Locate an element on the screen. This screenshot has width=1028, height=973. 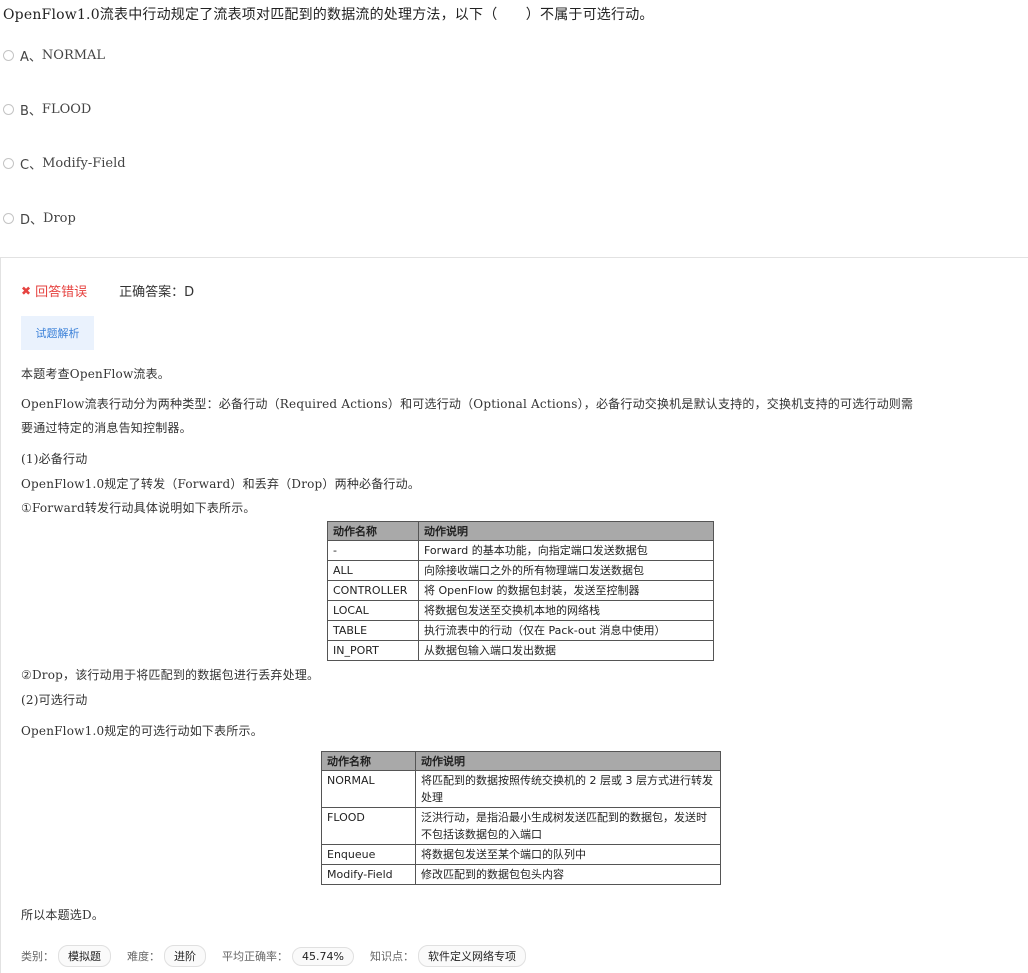
action-name: CONTROLLER is located at coordinates (373, 590).